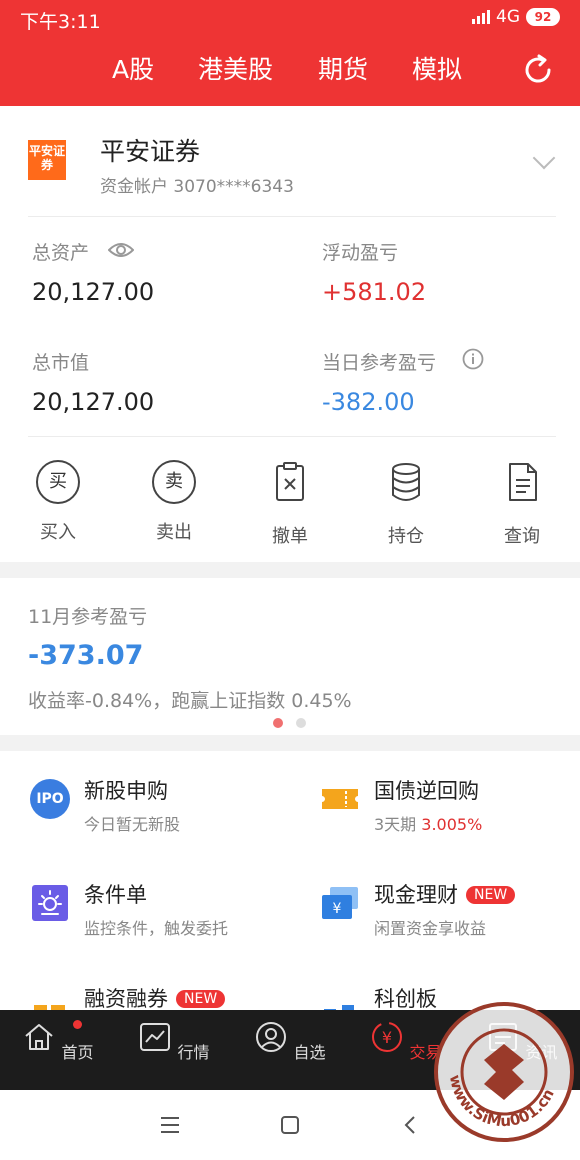 The height and width of the screenshot is (1160, 580). What do you see at coordinates (126, 791) in the screenshot?
I see `ipo-title: 新股申购` at bounding box center [126, 791].